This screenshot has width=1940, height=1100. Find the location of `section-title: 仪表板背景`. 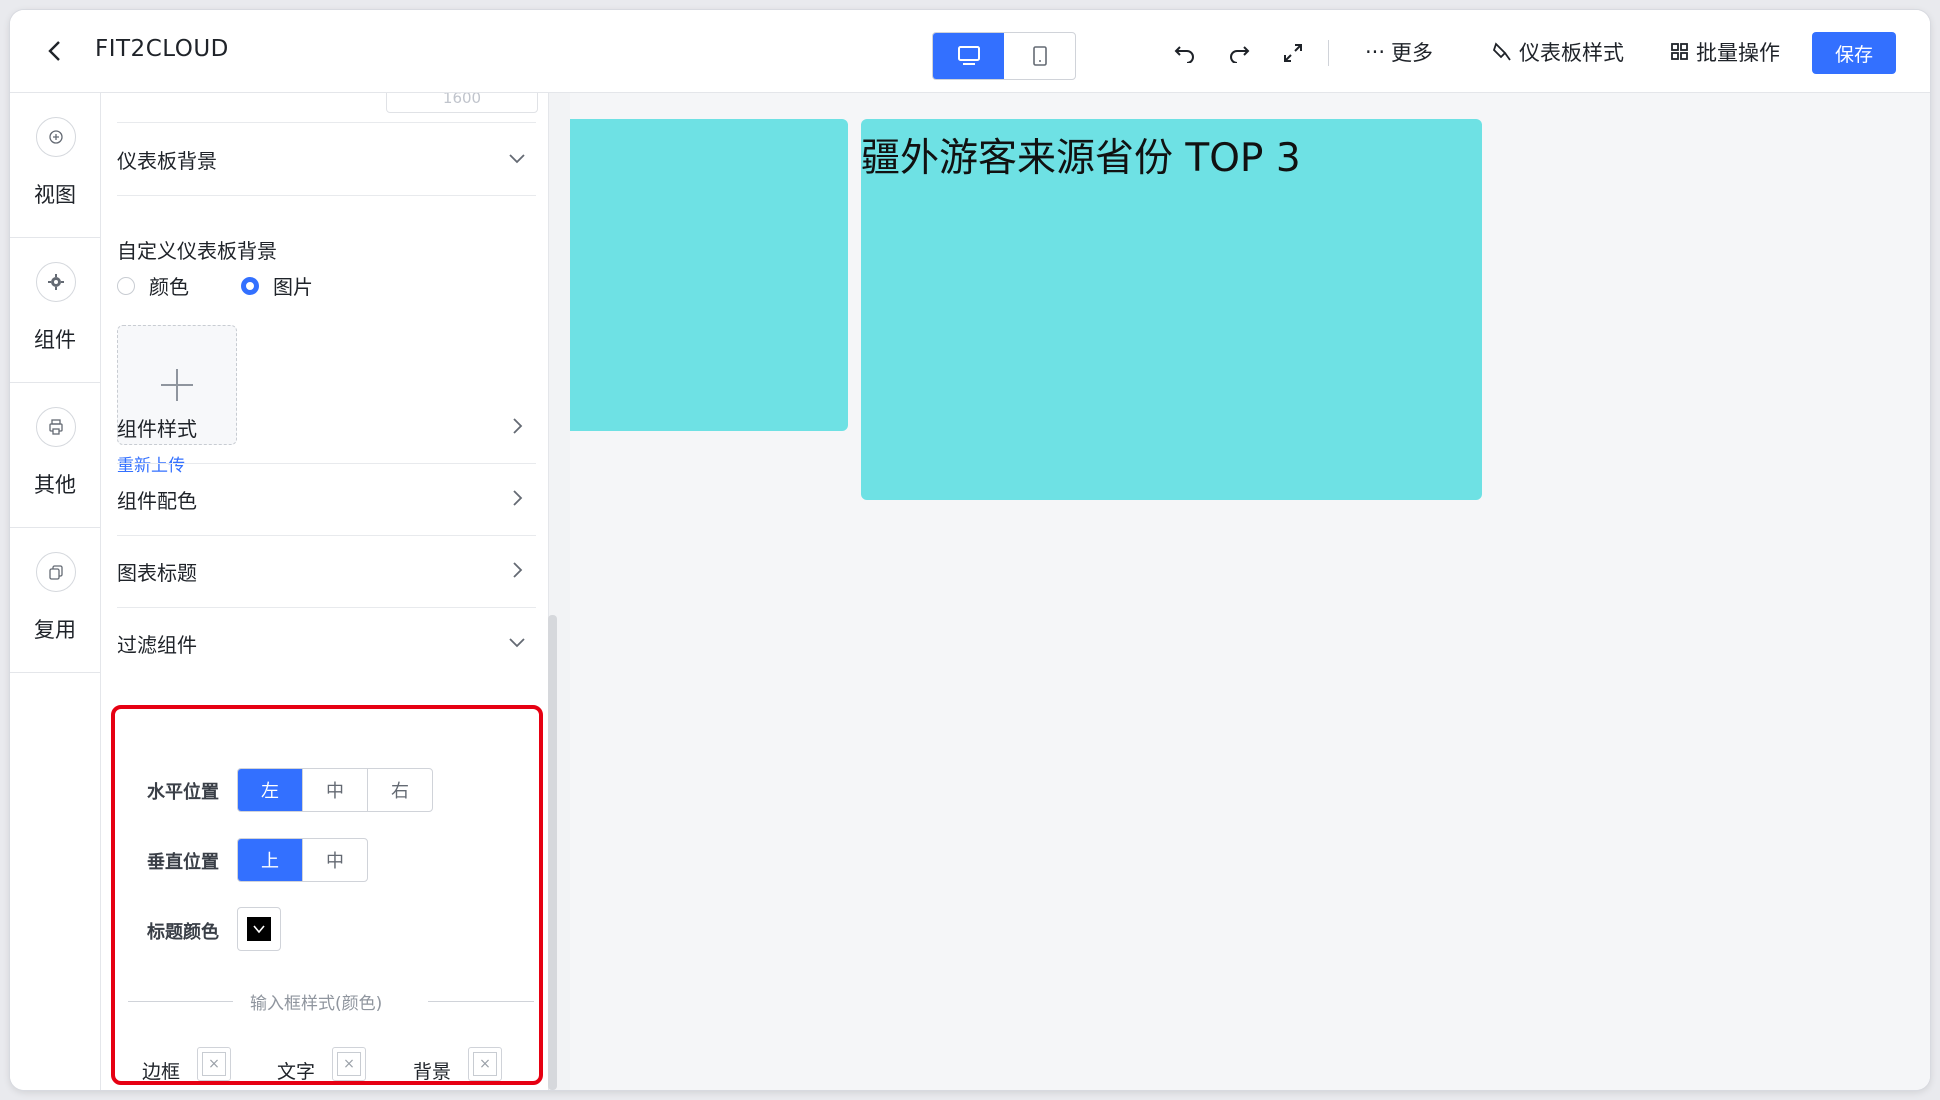

section-title: 仪表板背景 is located at coordinates (167, 161).